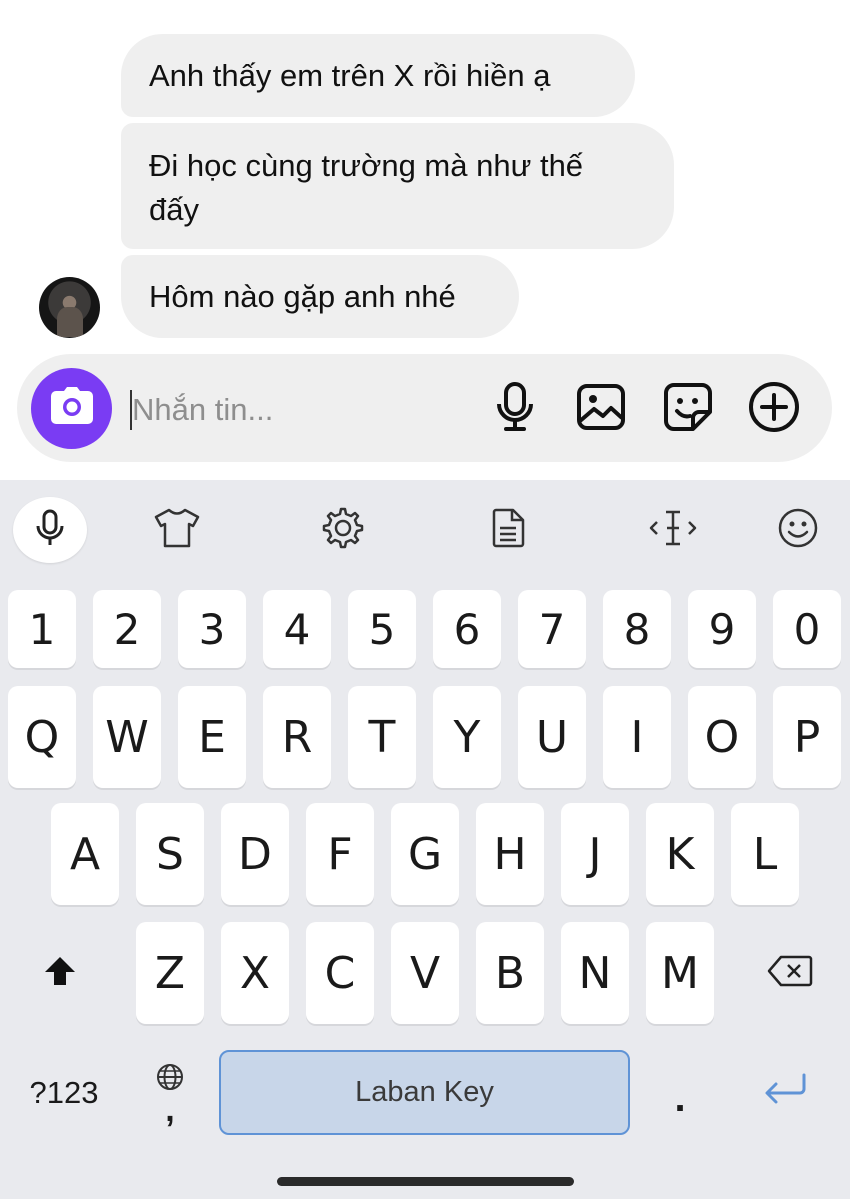 The height and width of the screenshot is (1199, 850). I want to click on more-button, so click(774, 409).